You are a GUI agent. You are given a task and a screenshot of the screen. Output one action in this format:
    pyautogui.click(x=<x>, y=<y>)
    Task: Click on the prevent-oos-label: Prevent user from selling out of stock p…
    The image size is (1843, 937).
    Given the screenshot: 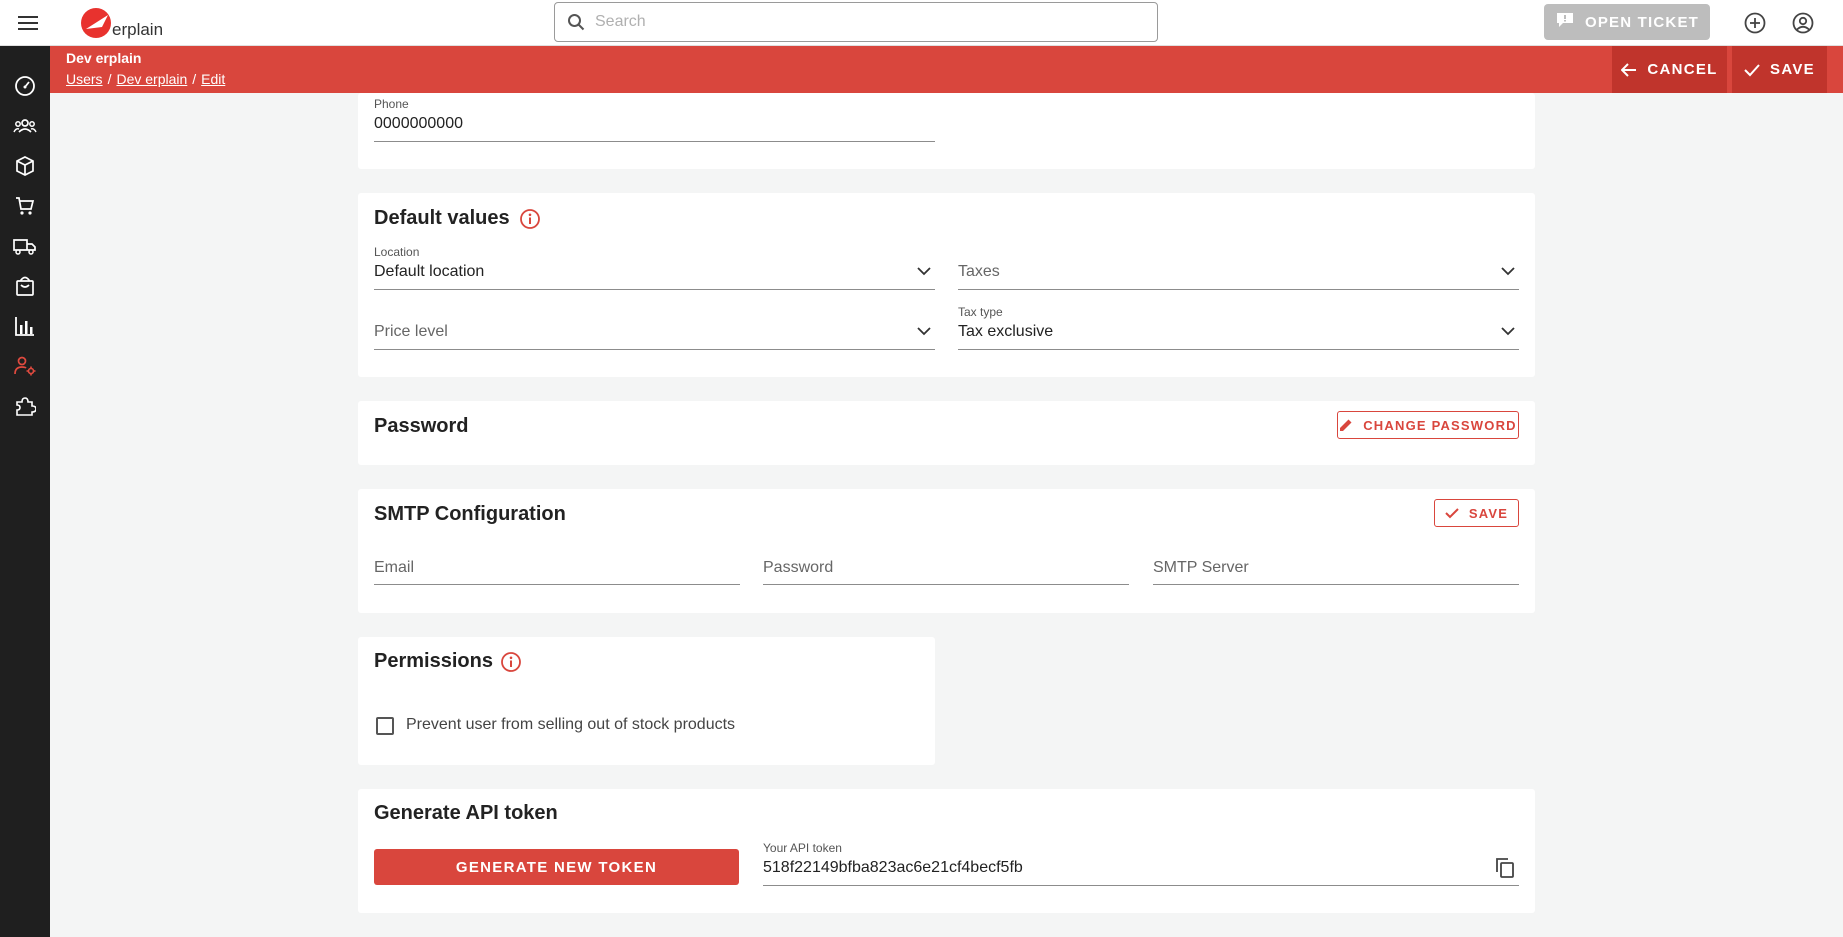 What is the action you would take?
    pyautogui.click(x=570, y=725)
    